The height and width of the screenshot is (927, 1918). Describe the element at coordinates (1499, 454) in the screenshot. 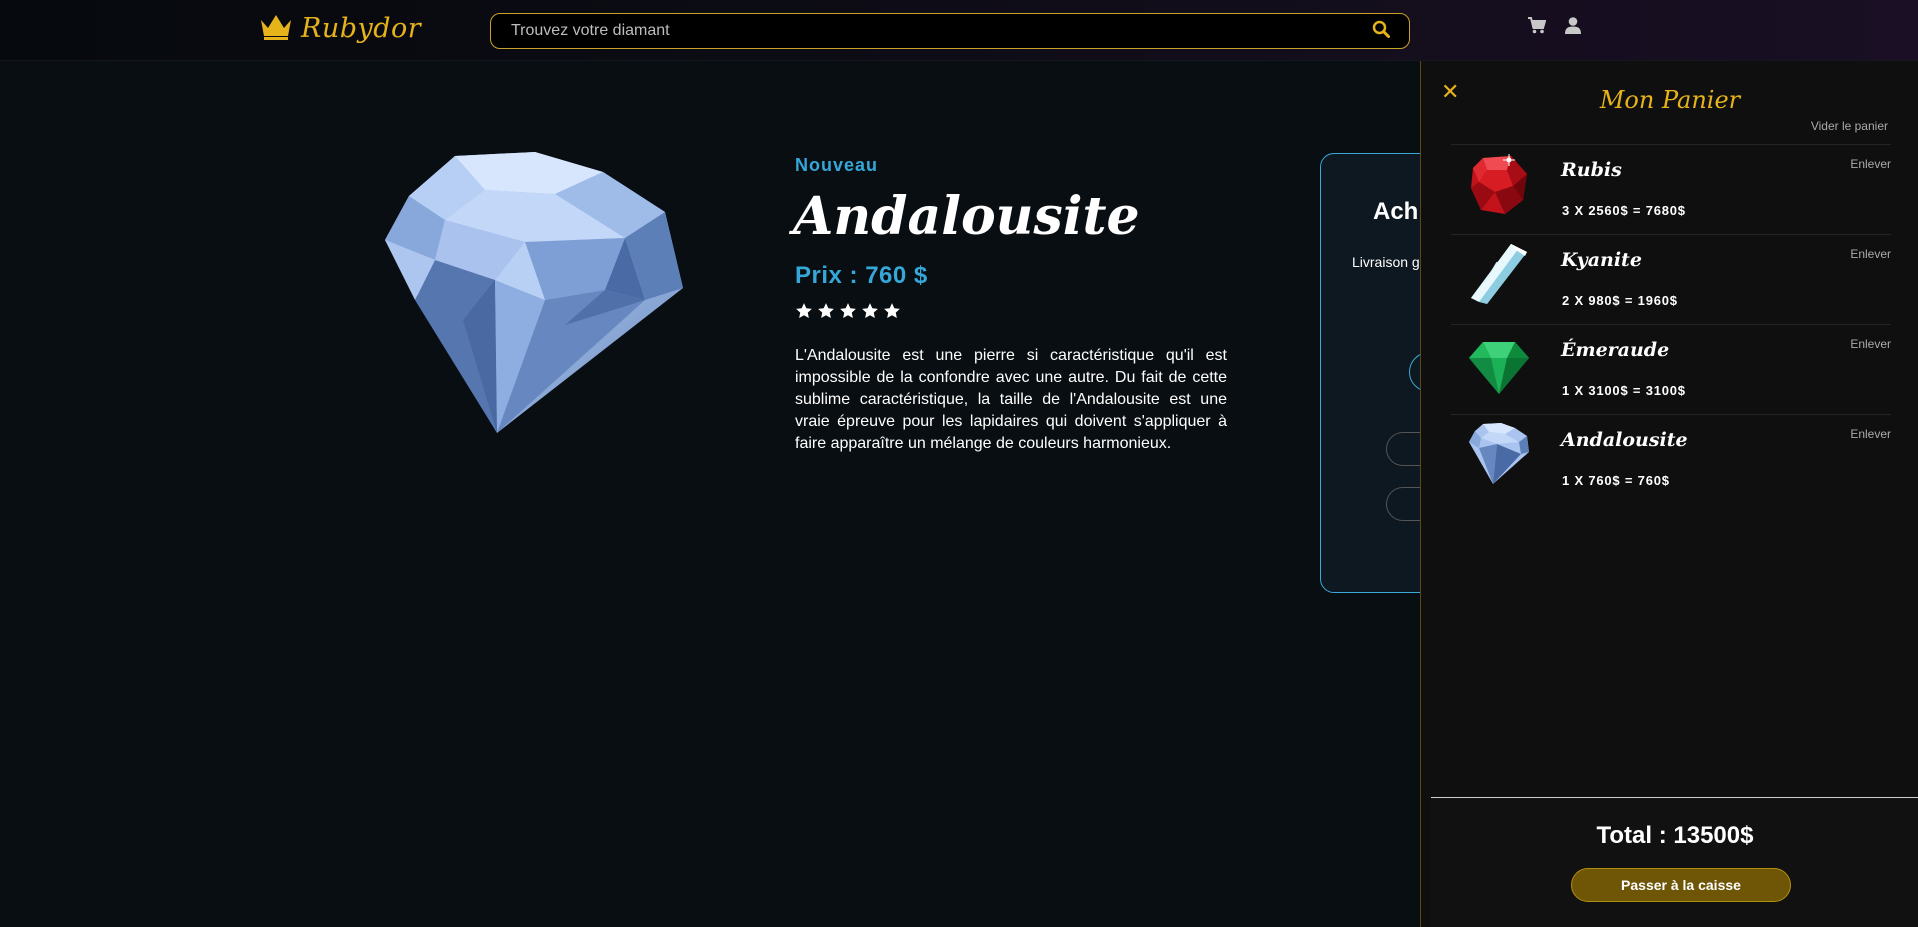

I see `diamond-image` at that location.